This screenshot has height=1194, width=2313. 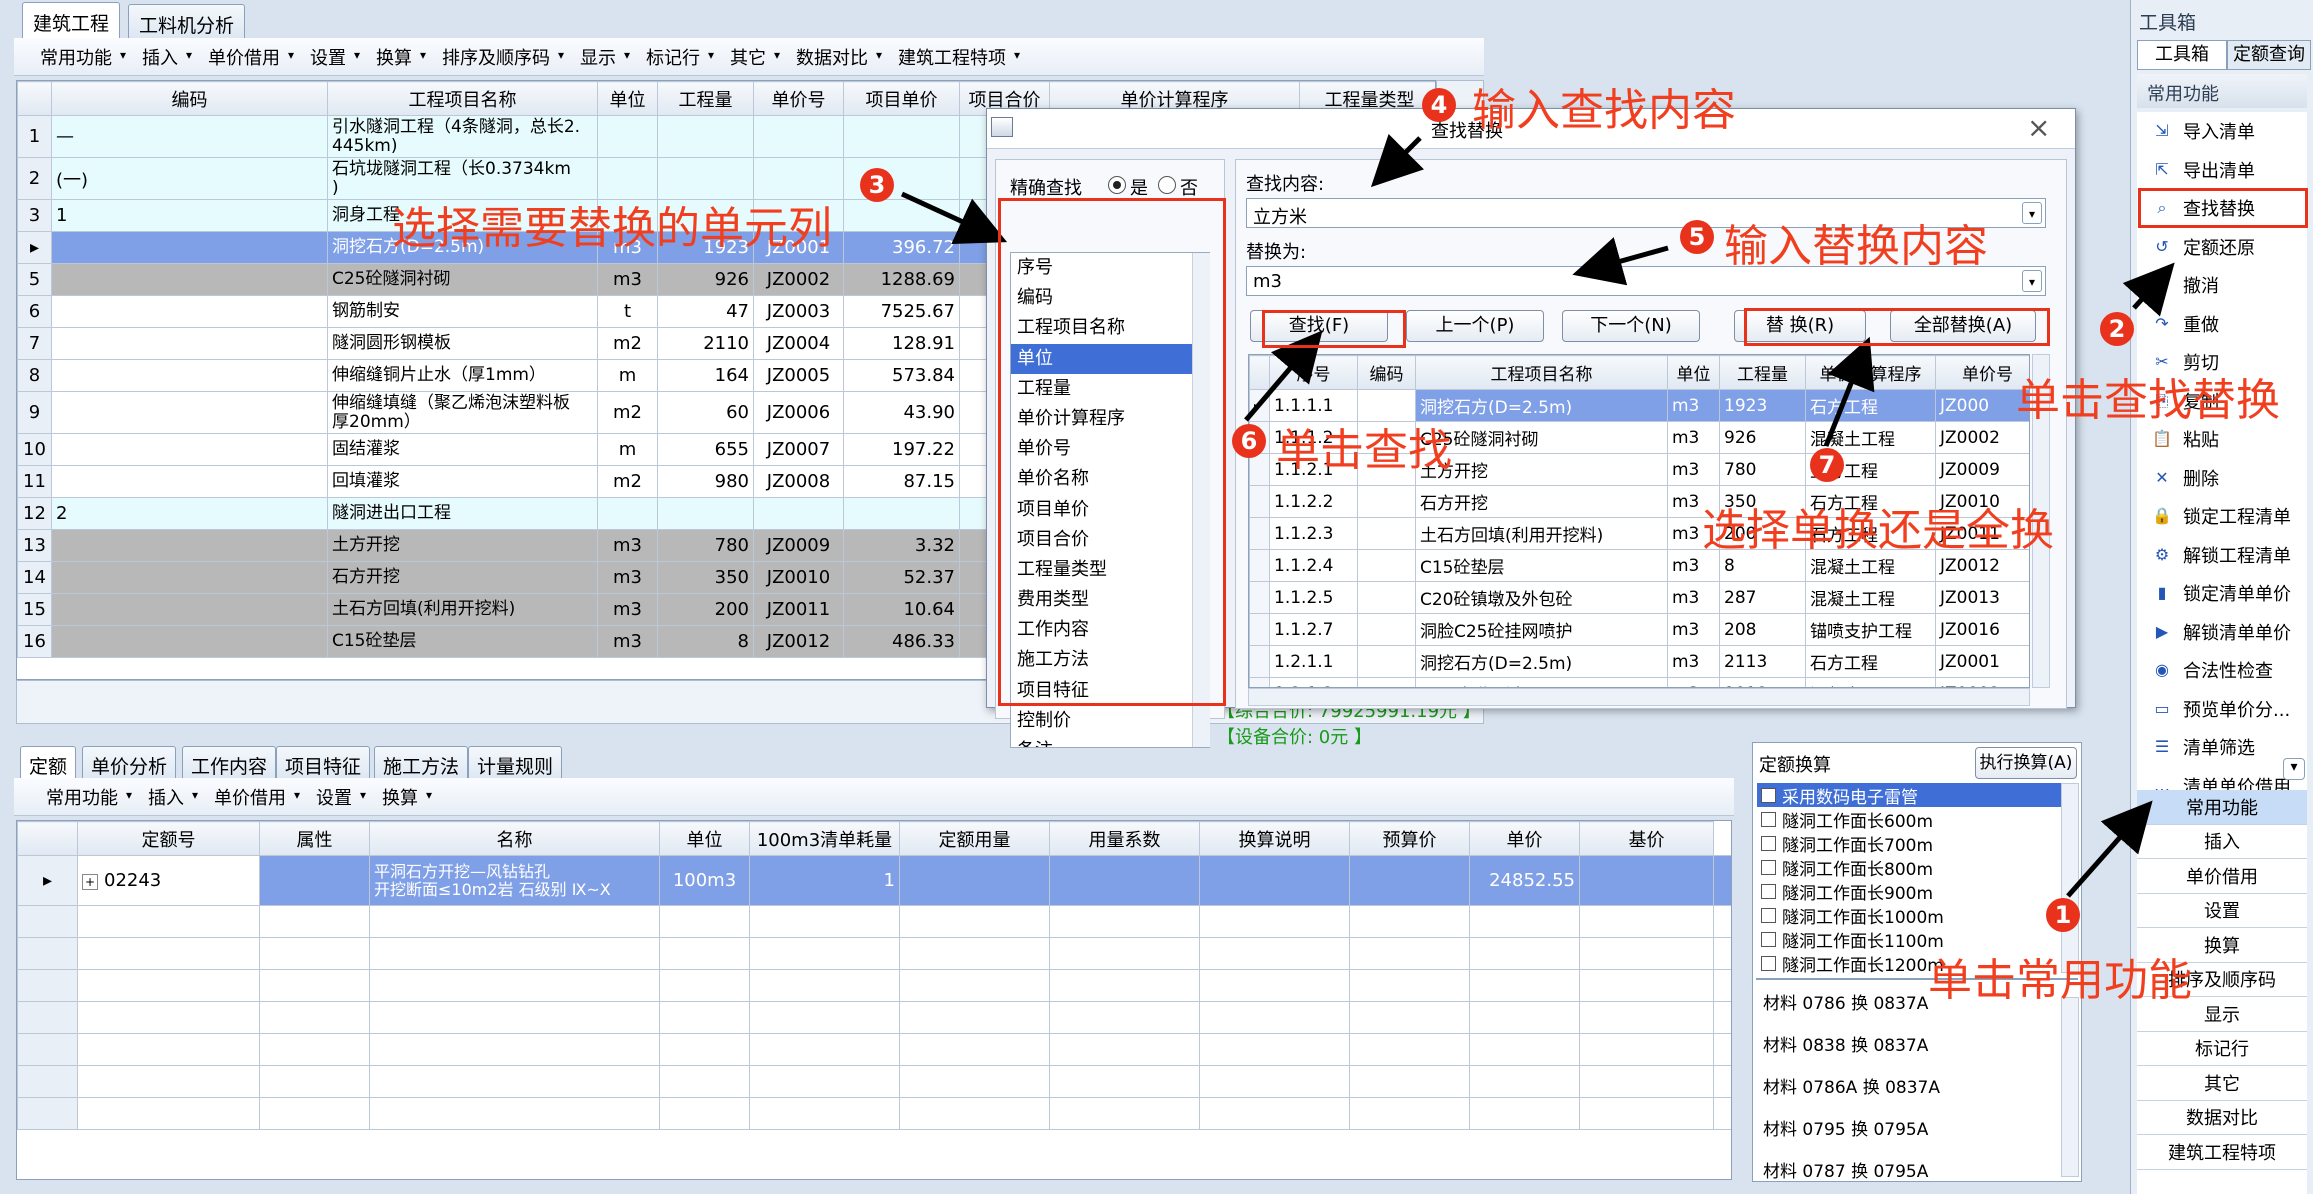 I want to click on step-text-2: 单击查找替换, so click(x=2148, y=400).